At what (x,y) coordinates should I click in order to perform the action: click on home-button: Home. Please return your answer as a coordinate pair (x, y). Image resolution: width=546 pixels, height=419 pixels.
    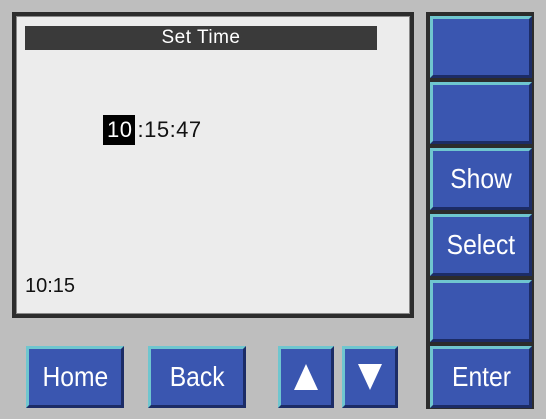
    Looking at the image, I should click on (75, 377).